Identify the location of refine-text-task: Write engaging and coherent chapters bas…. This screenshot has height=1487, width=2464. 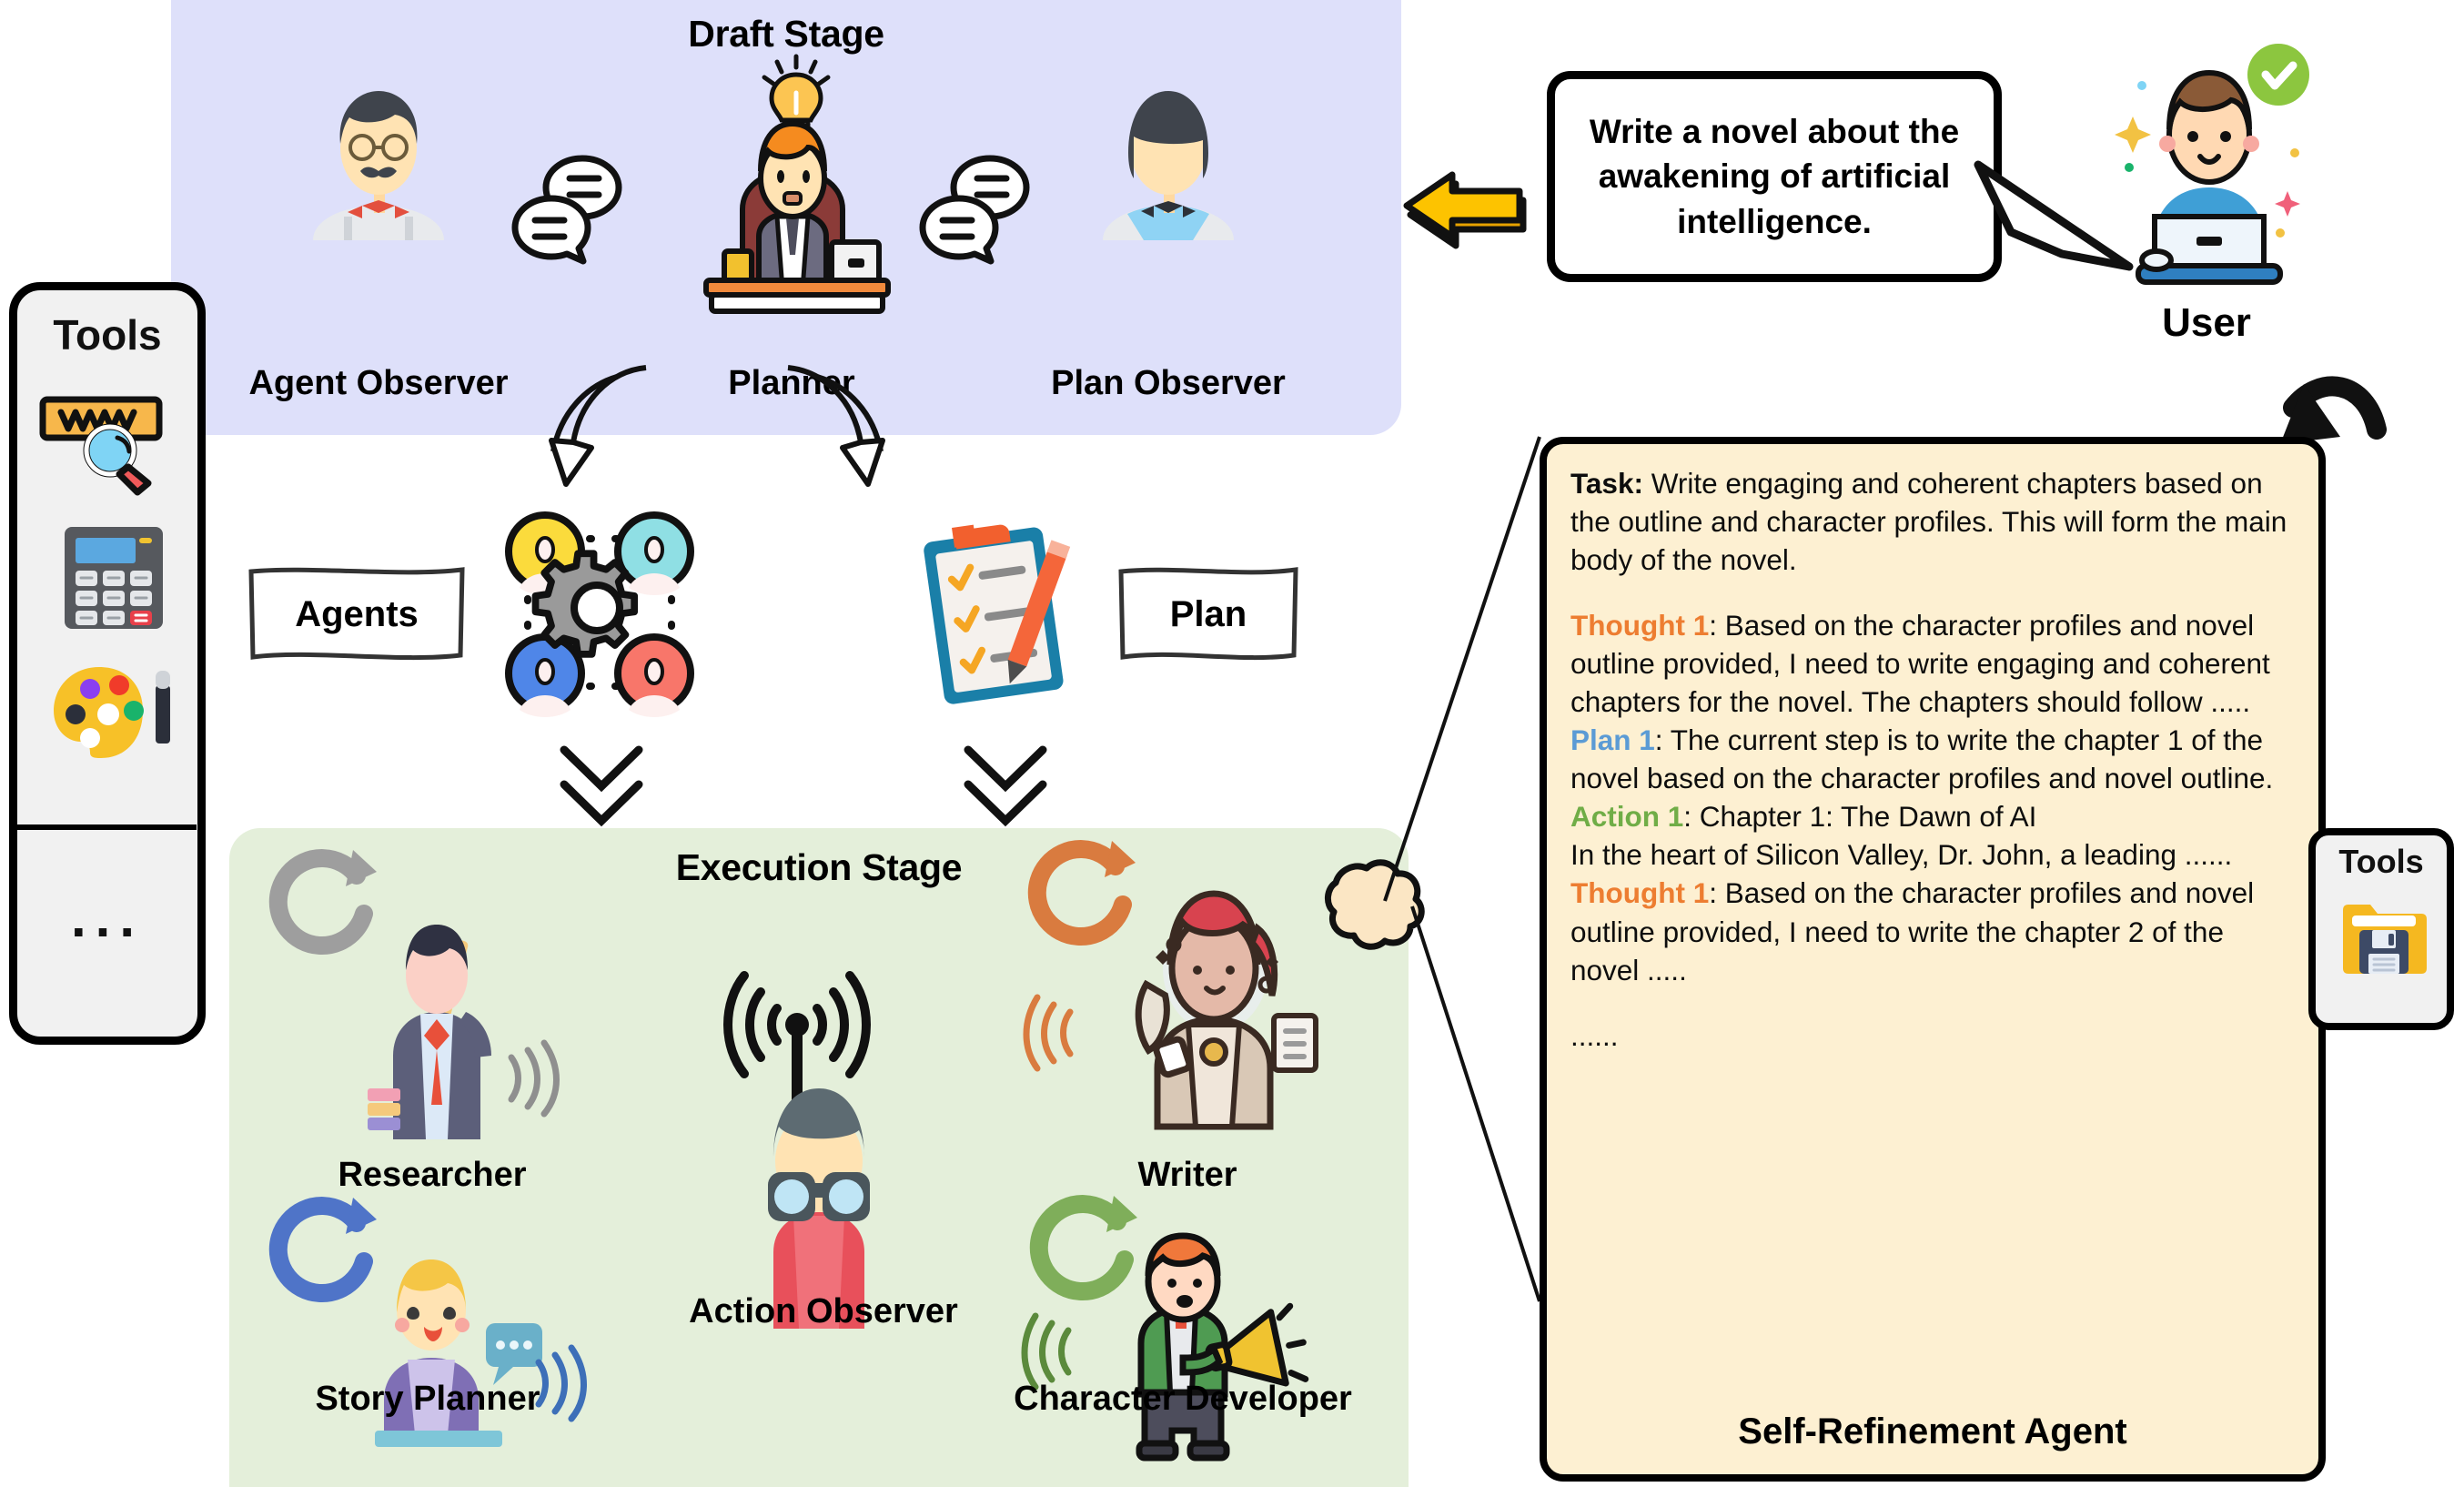
(1929, 522).